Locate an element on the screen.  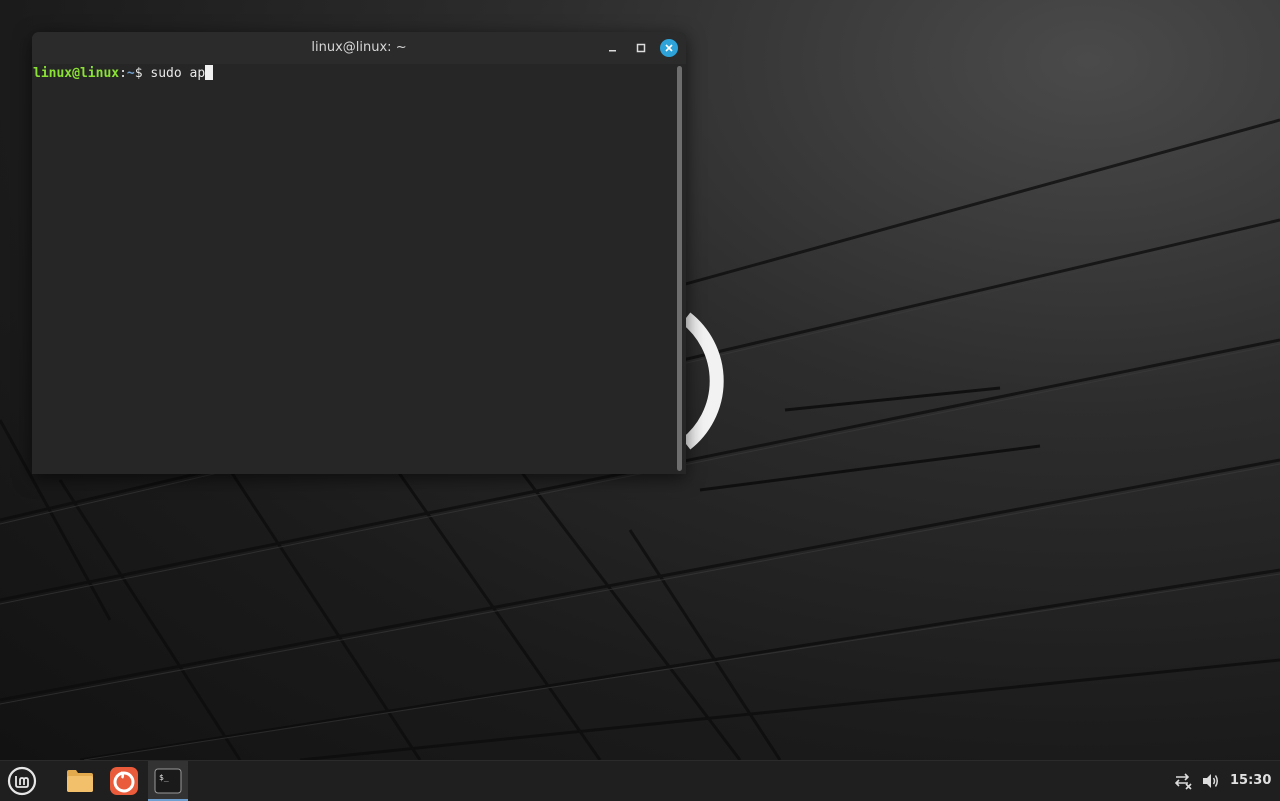
close-button-circle is located at coordinates (669, 48).